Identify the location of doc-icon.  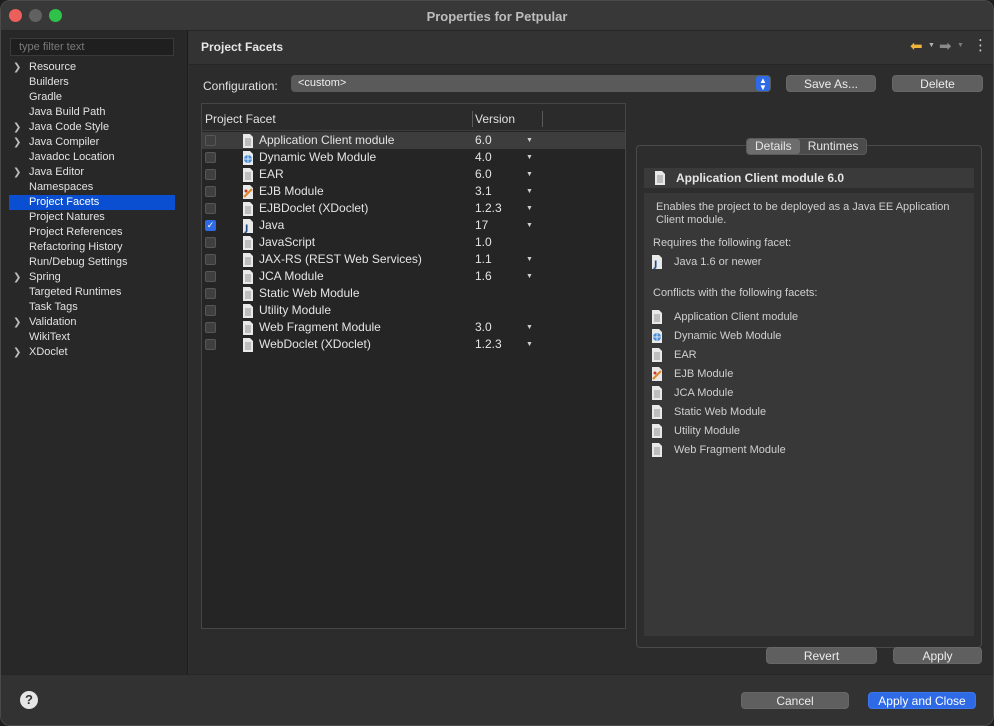
(248, 260).